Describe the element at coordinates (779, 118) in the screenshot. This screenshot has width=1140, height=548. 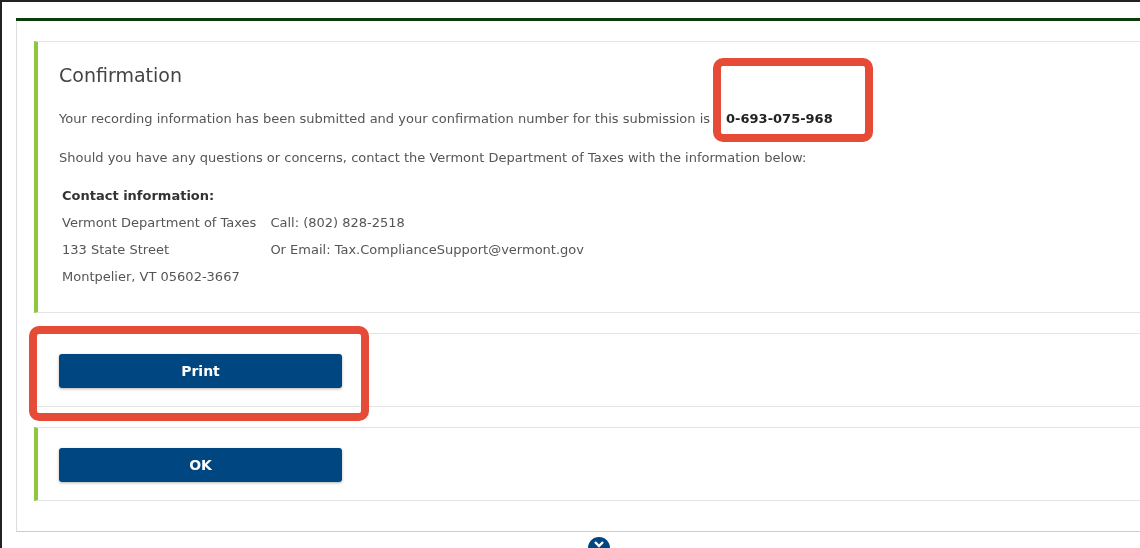
I see `confirmation-number: 0-693-075-968` at that location.